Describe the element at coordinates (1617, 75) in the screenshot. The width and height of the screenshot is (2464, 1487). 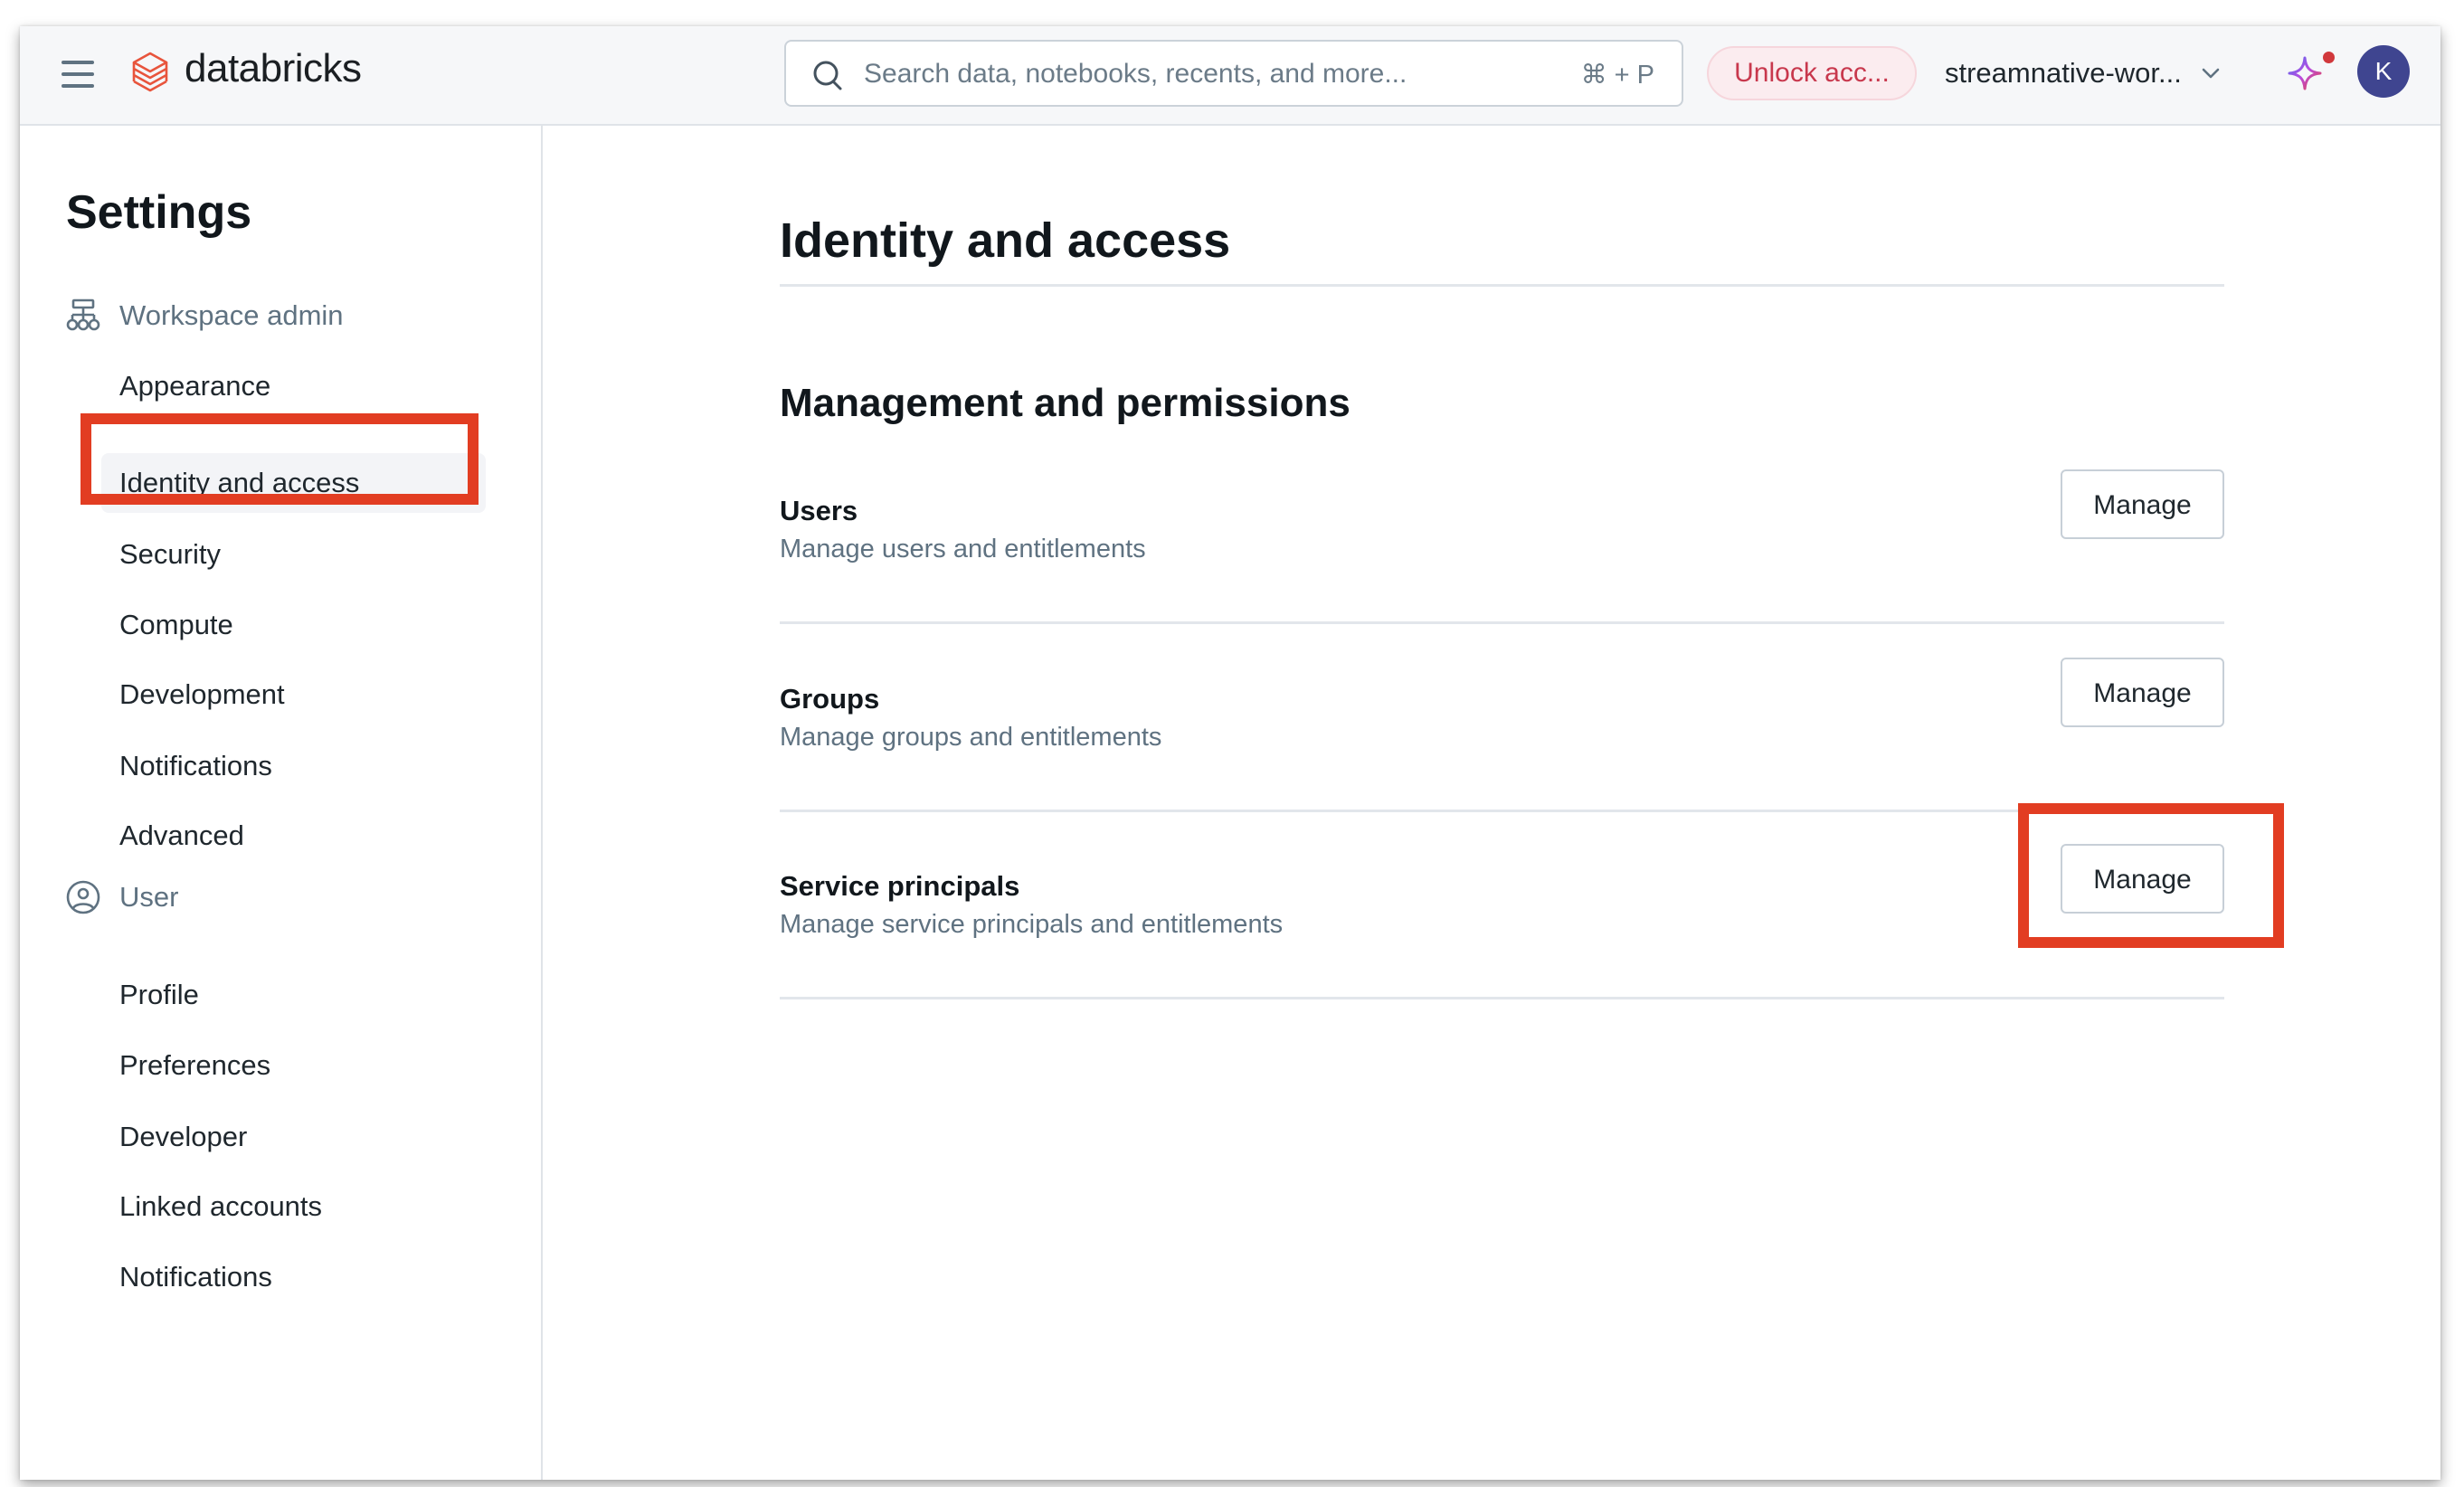
I see `search-shortcut-hint: ⌘ + P` at that location.